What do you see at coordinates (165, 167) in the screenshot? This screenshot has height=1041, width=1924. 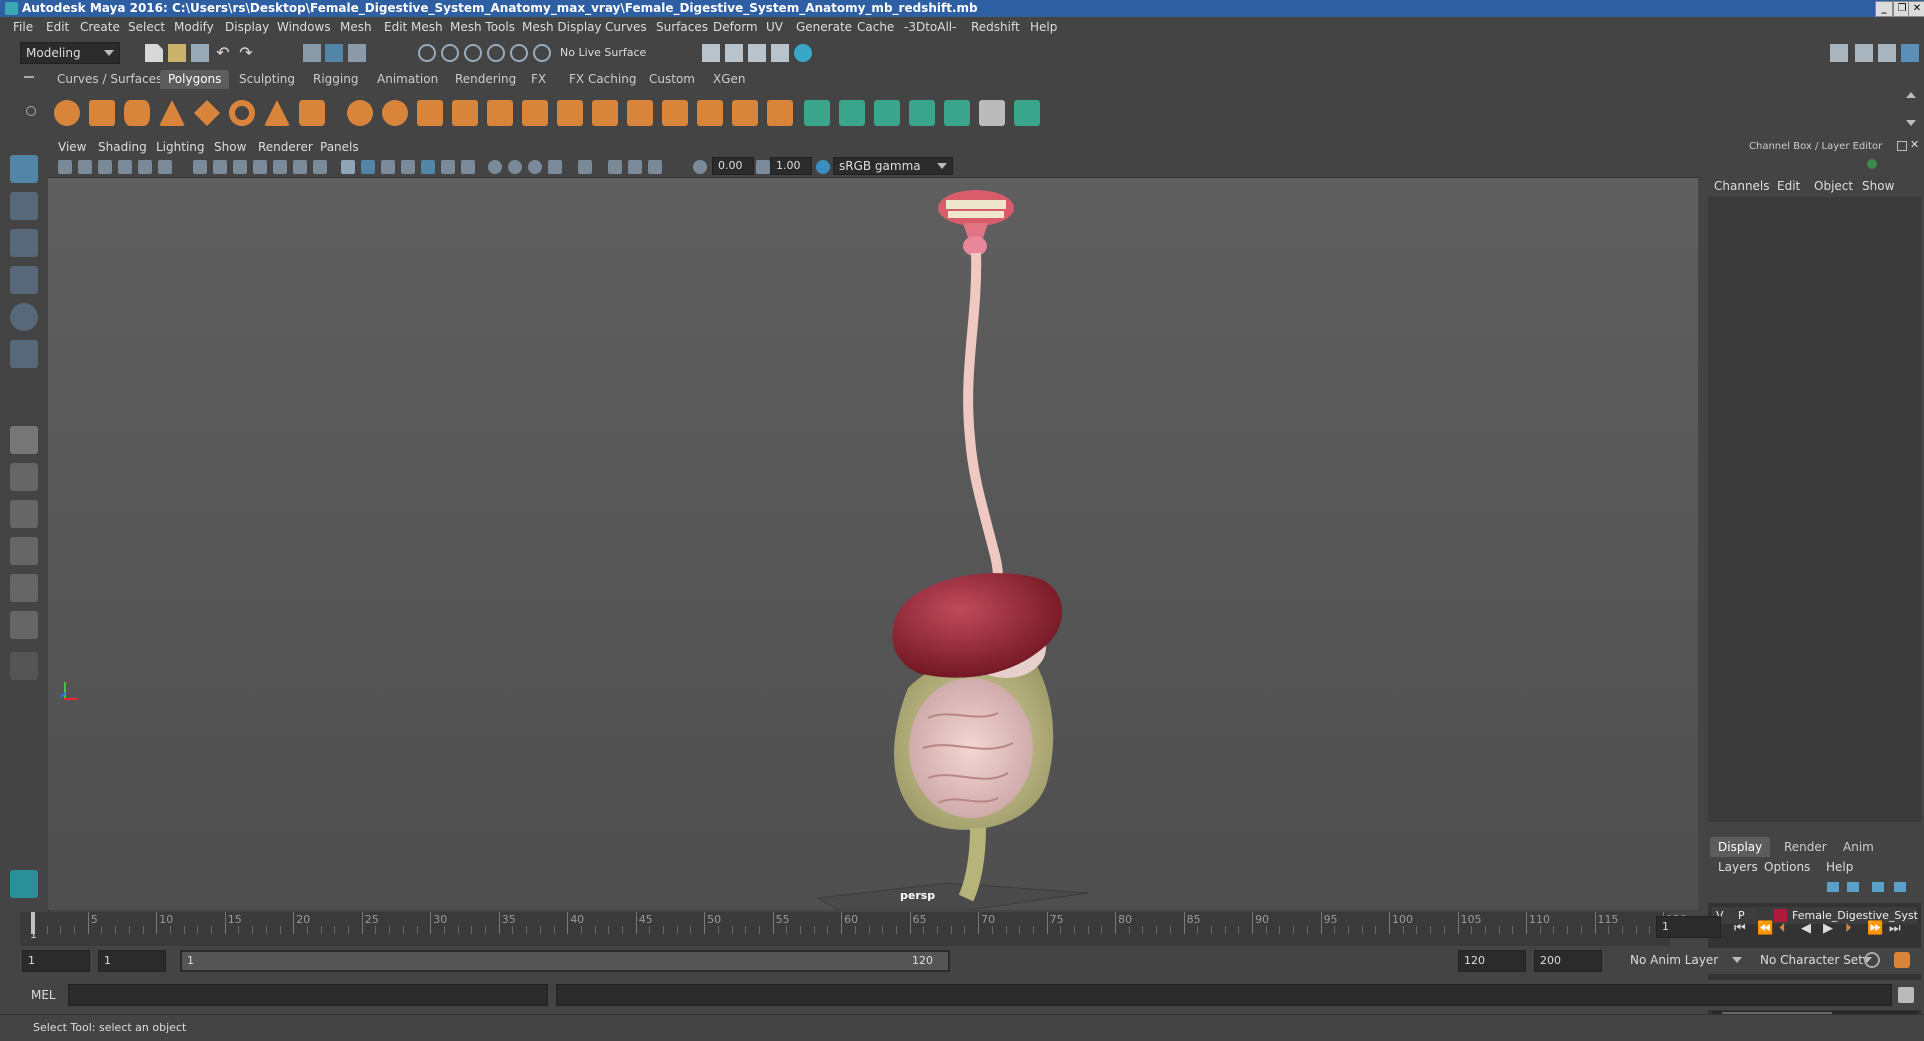 I see `grease-pencil-icon` at bounding box center [165, 167].